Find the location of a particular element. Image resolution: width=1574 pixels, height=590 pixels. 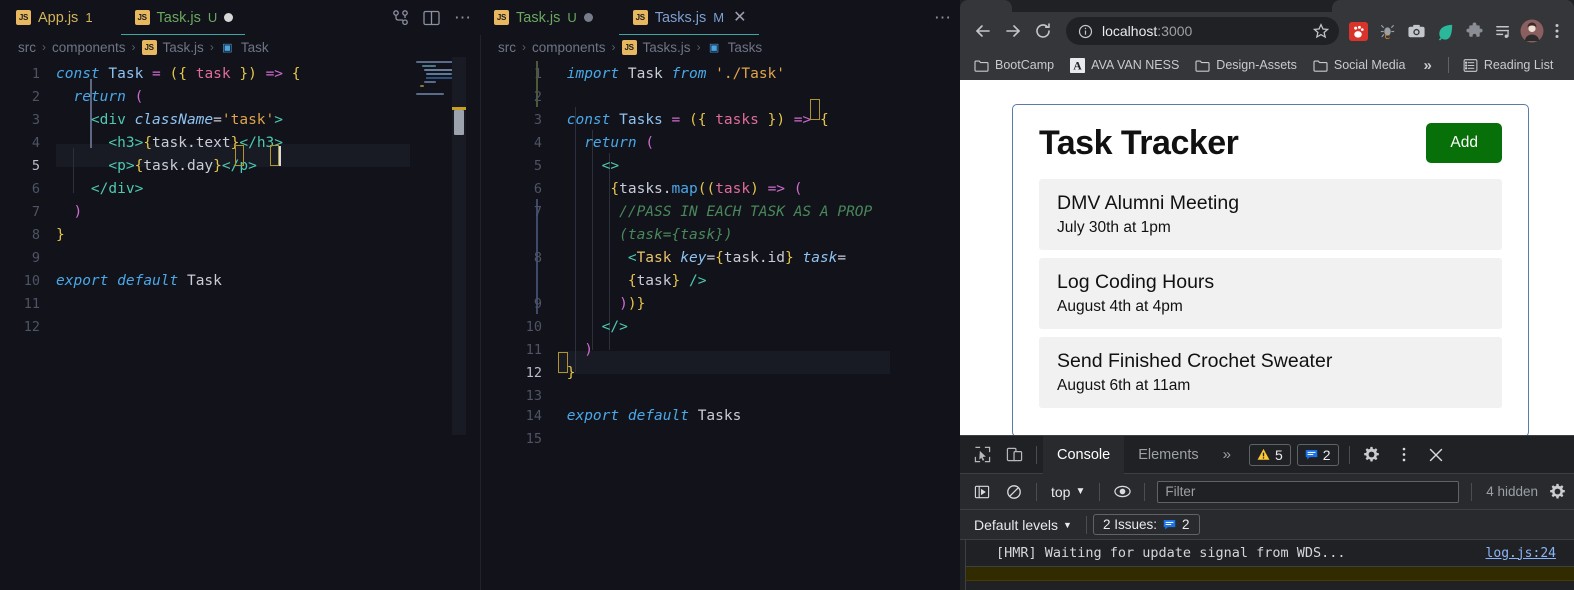

line-number: 11 is located at coordinates (533, 350).